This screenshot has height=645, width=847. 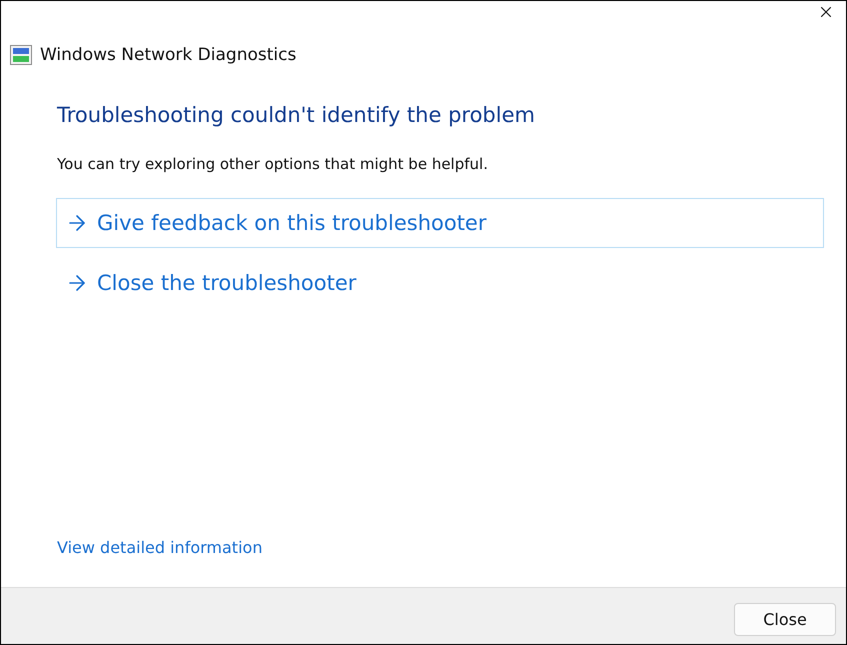 What do you see at coordinates (21, 55) in the screenshot?
I see `network-diagnostics-icon` at bounding box center [21, 55].